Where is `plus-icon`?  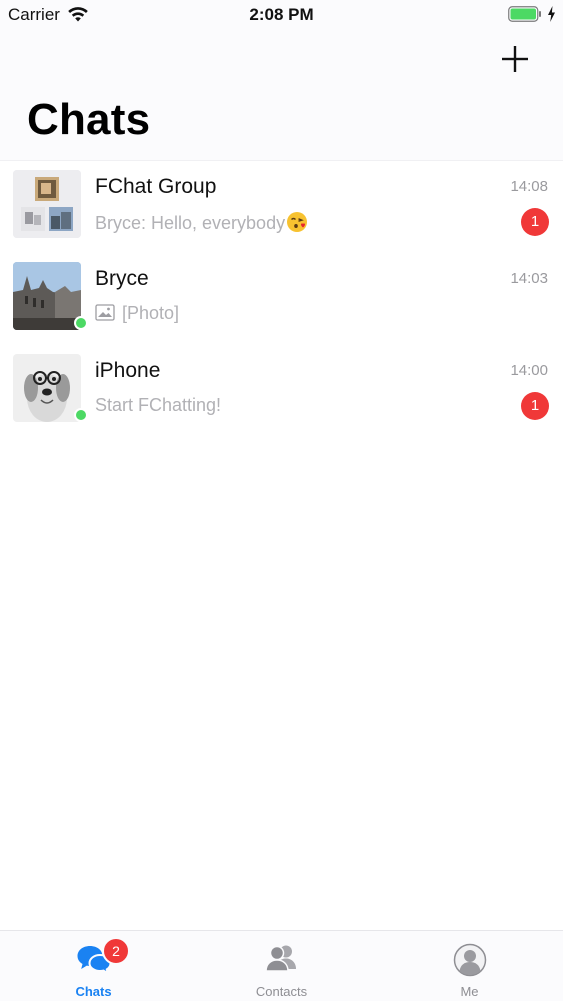 plus-icon is located at coordinates (515, 59).